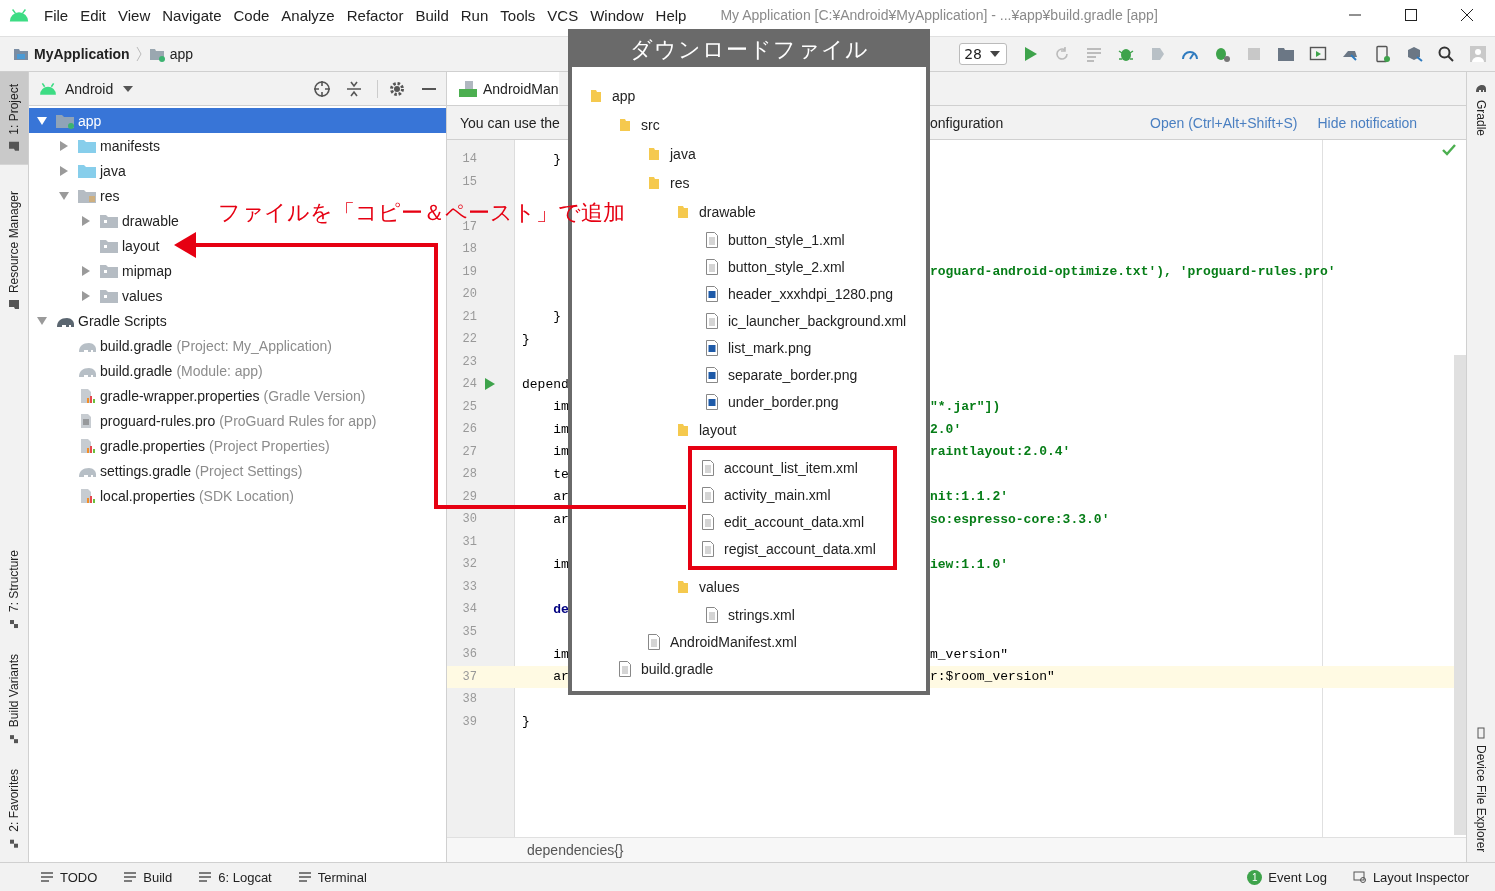 Image resolution: width=1495 pixels, height=891 pixels. I want to click on tree-item: values, so click(99, 295).